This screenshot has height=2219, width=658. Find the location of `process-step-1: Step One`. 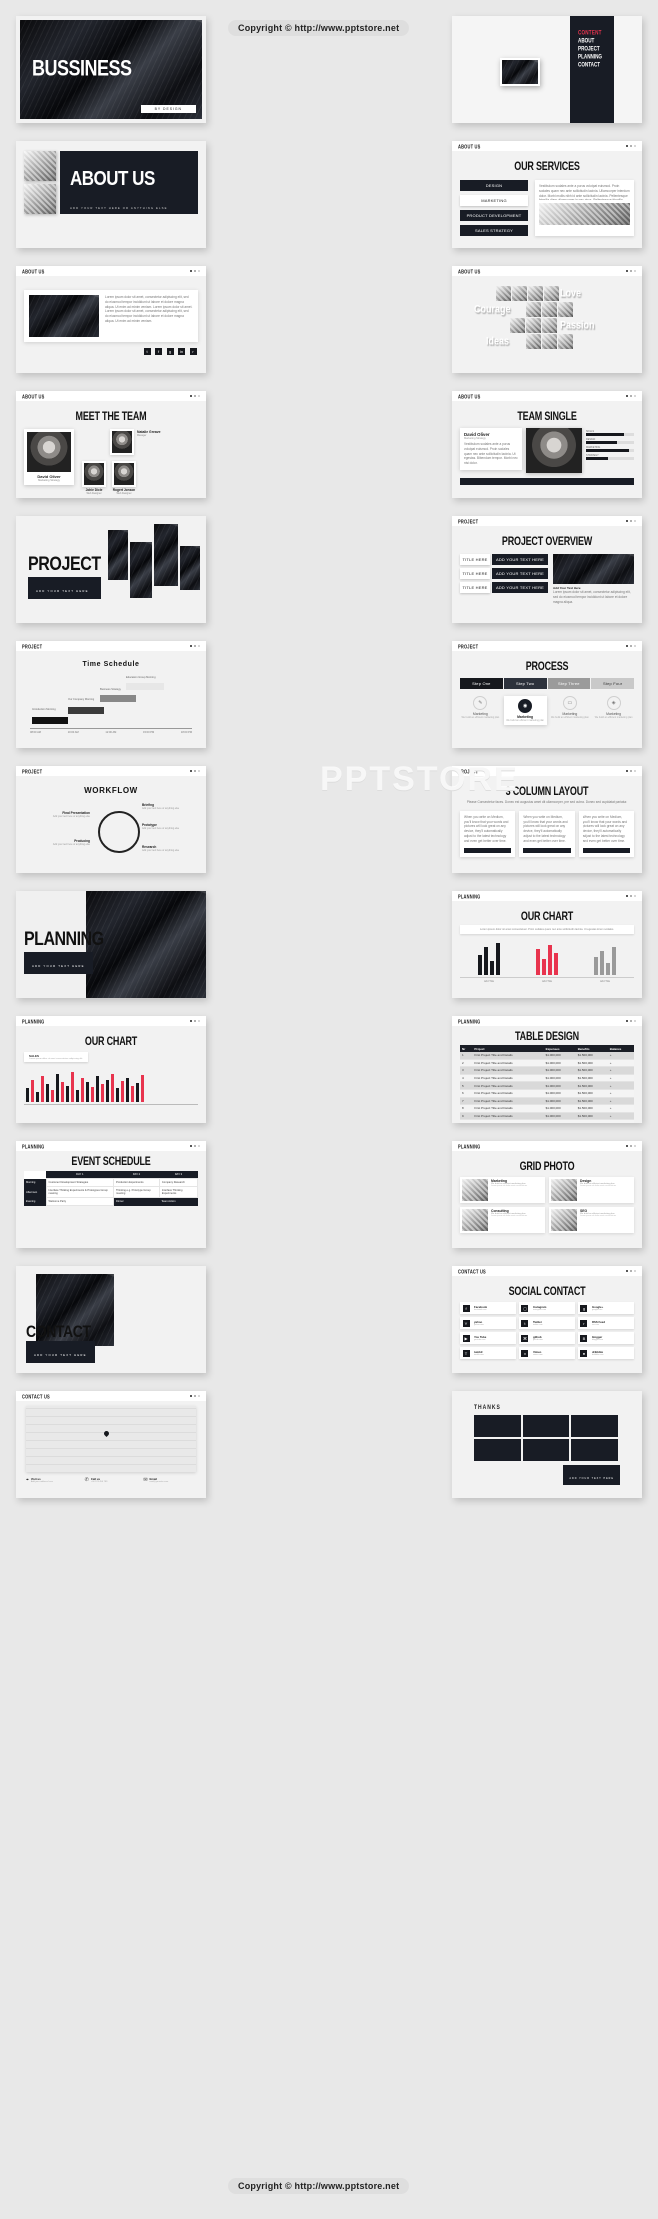

process-step-1: Step One is located at coordinates (481, 683).